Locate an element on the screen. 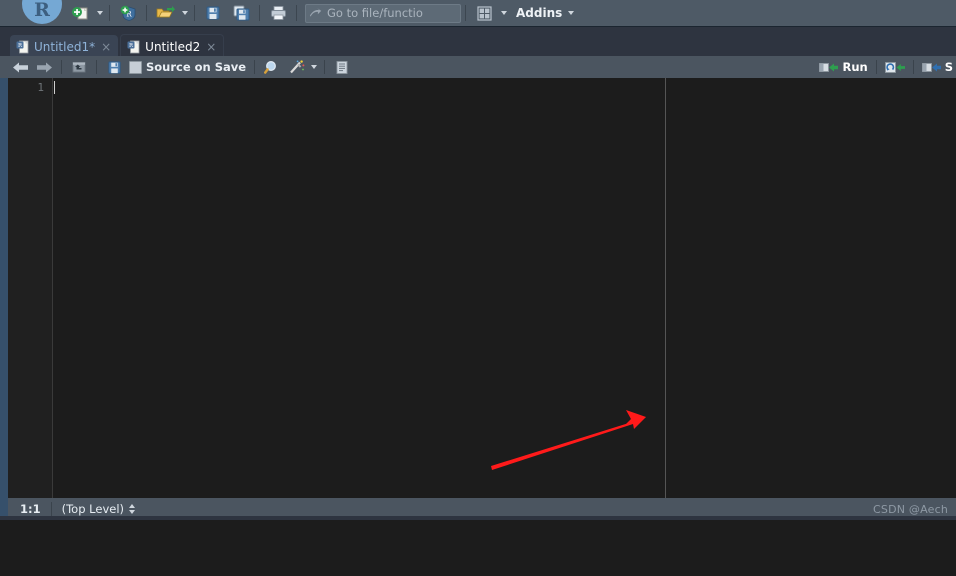 The height and width of the screenshot is (576, 956). save-document-button is located at coordinates (114, 67).